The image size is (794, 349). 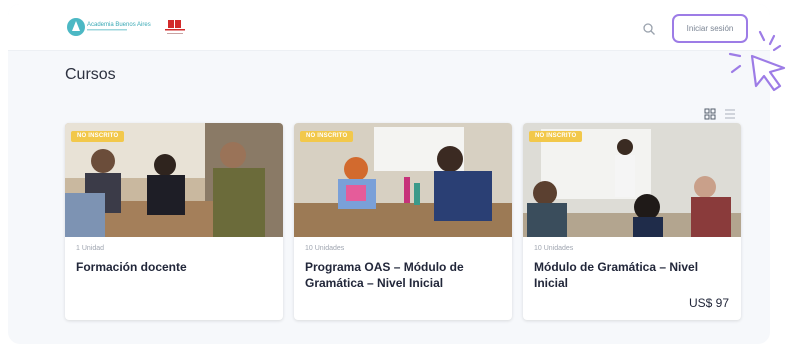 What do you see at coordinates (730, 114) in the screenshot?
I see `list-view-icon` at bounding box center [730, 114].